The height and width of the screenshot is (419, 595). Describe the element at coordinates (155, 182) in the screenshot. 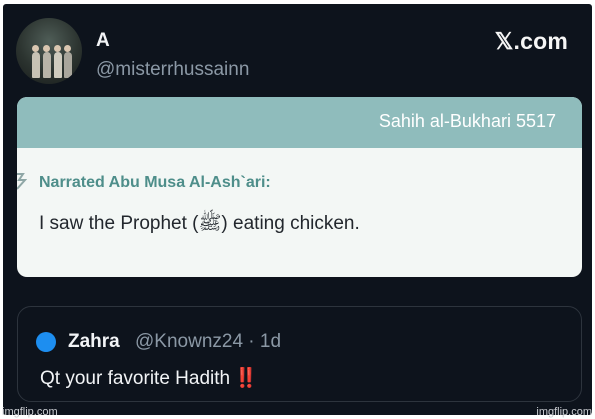

I see `narrator-line: Narrated Abu Musa Al-Ash`ari:` at that location.